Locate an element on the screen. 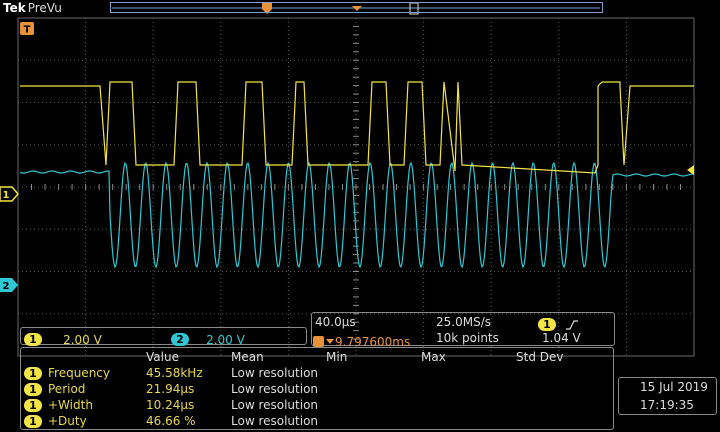  measurement-name: +Width is located at coordinates (70, 405).